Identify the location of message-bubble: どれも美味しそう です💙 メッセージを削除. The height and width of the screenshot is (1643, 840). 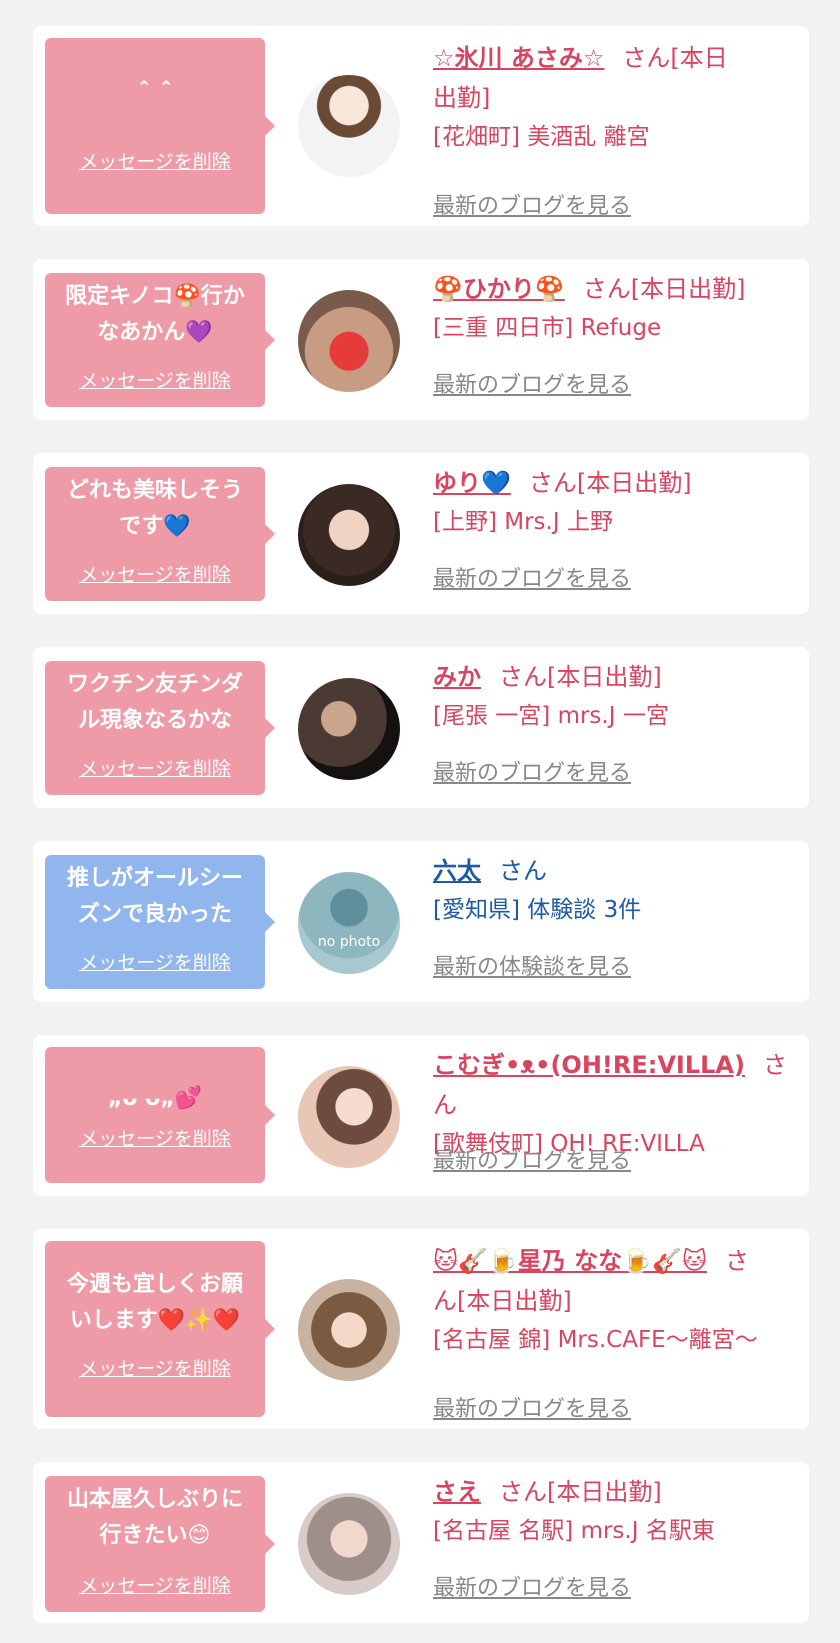
(160, 534).